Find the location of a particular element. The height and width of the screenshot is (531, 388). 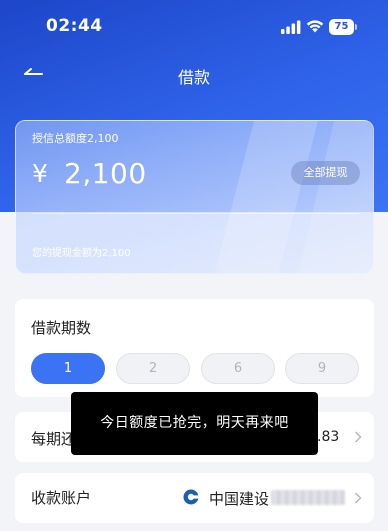

repayment-amount: .83 is located at coordinates (328, 437).